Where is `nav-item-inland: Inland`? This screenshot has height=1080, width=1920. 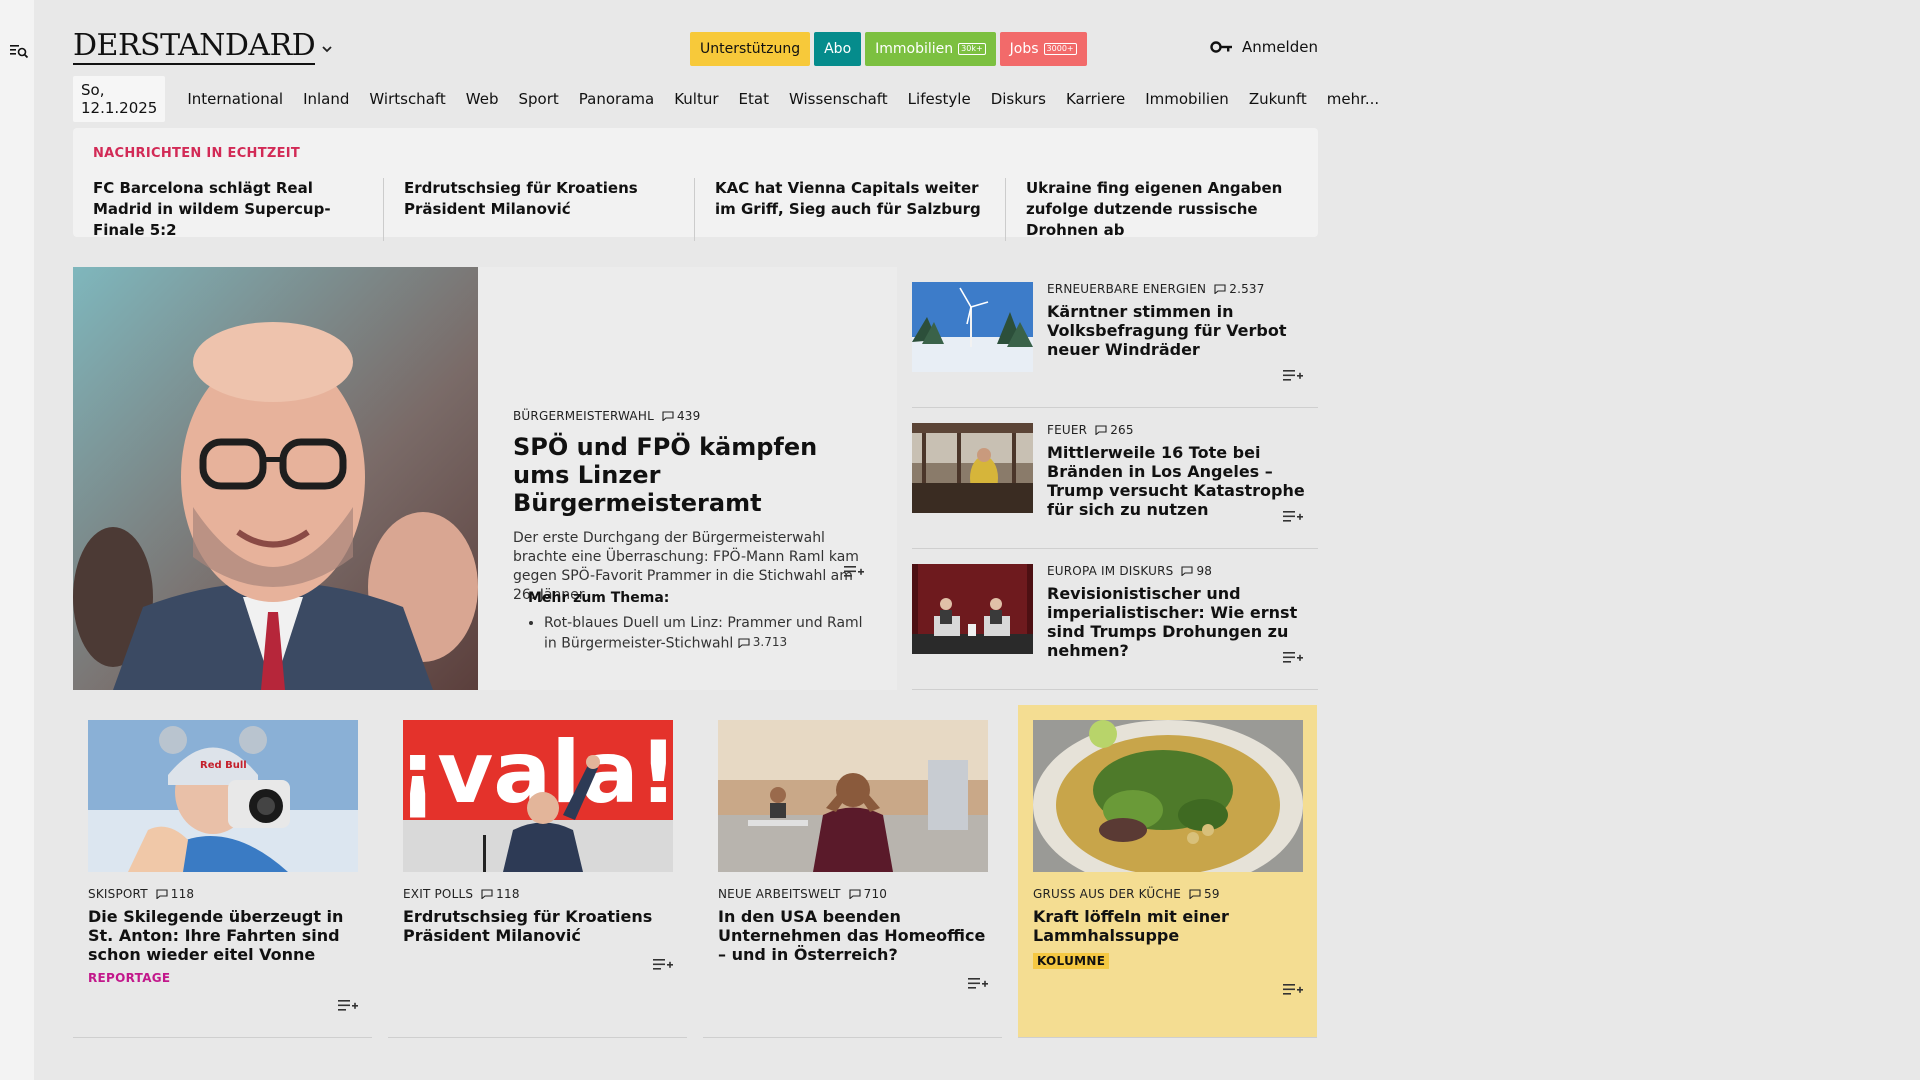 nav-item-inland: Inland is located at coordinates (326, 99).